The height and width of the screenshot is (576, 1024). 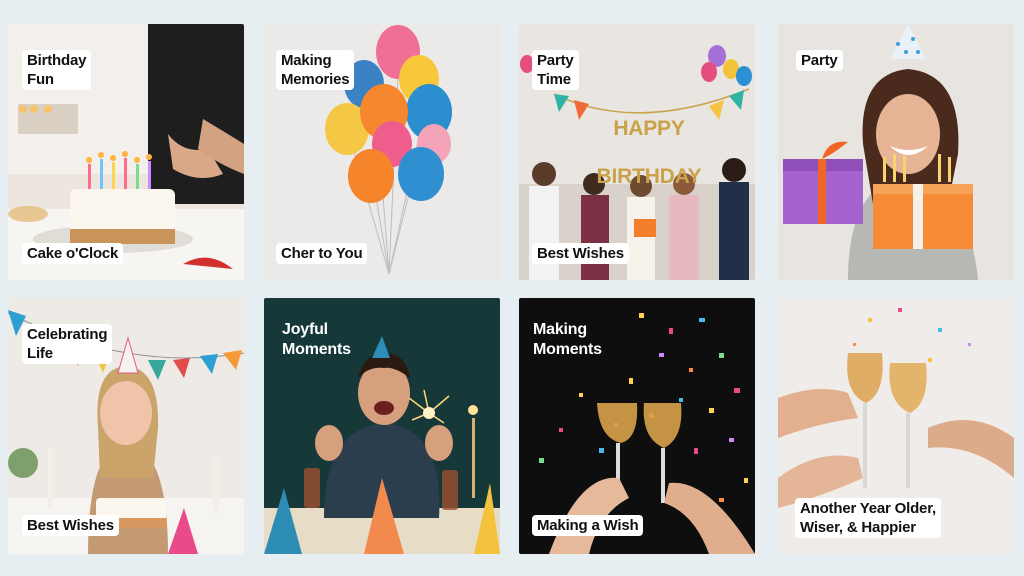 What do you see at coordinates (322, 253) in the screenshot?
I see `tile-bottom-caption: Cher to You` at bounding box center [322, 253].